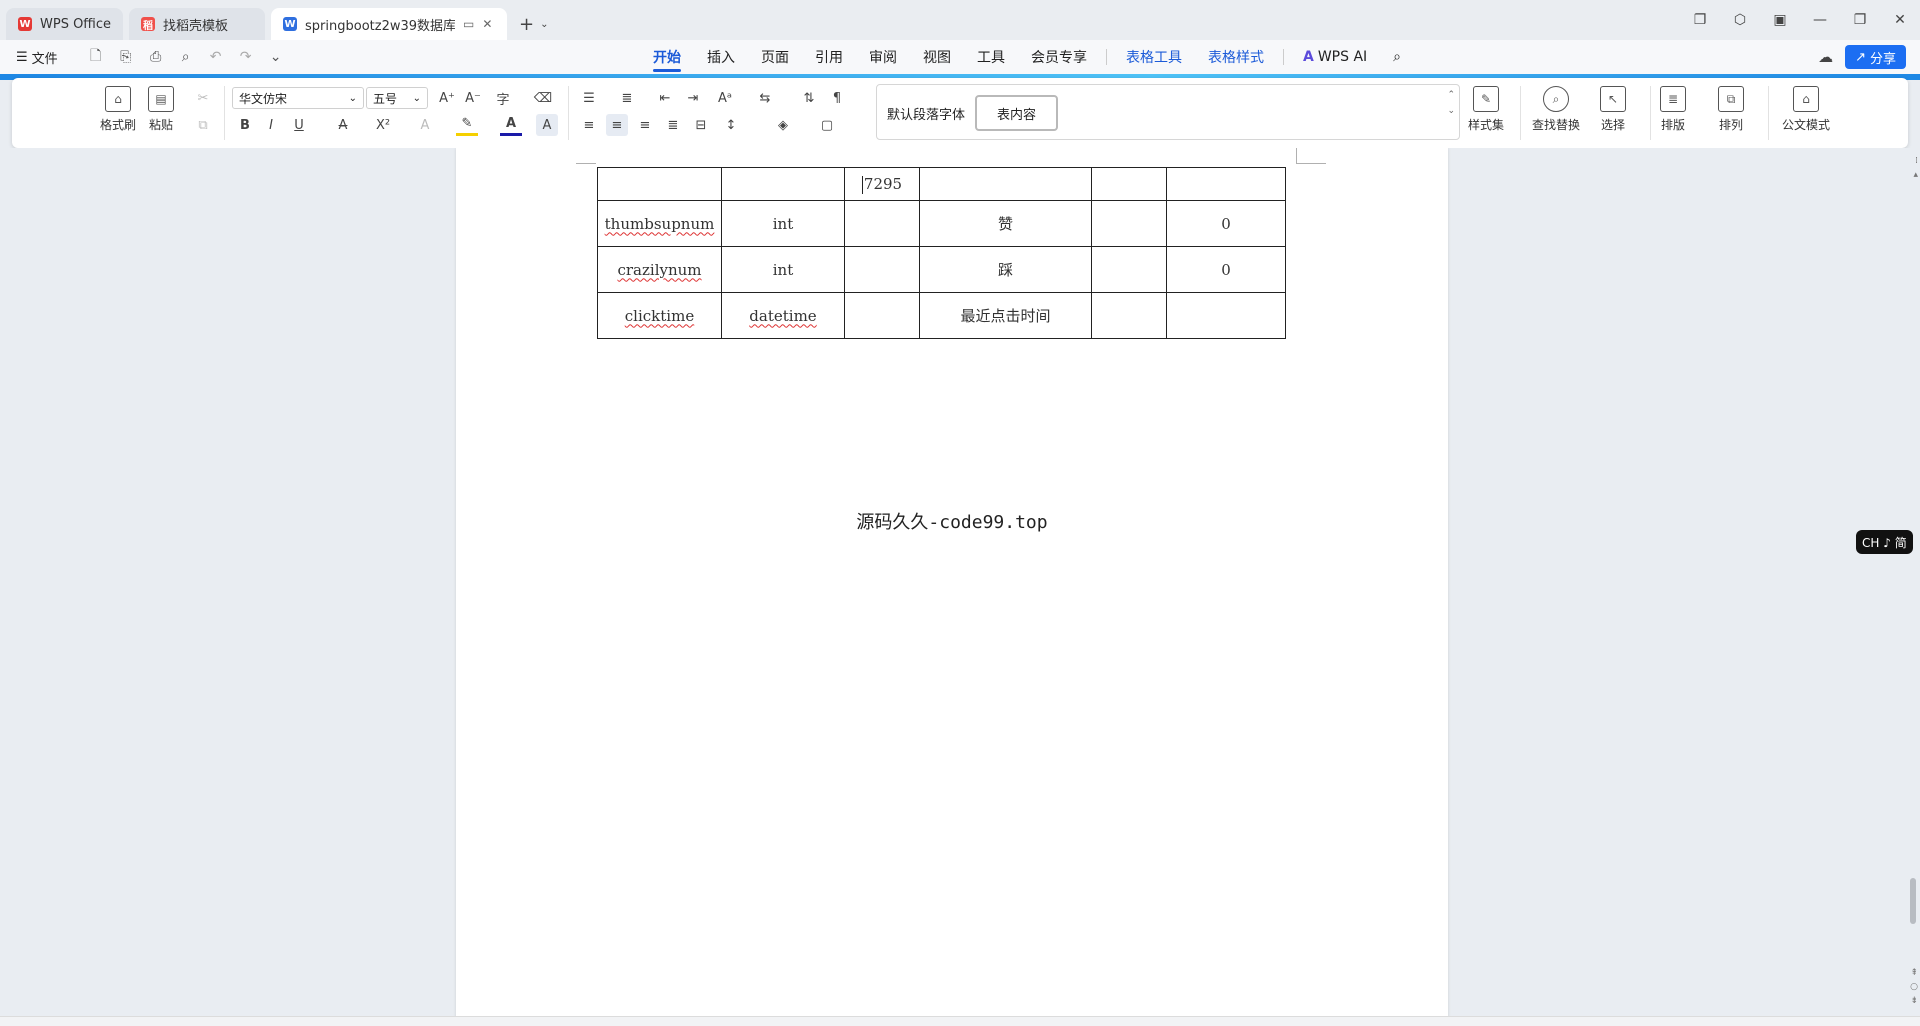  What do you see at coordinates (829, 57) in the screenshot?
I see `tab-references: 引用` at bounding box center [829, 57].